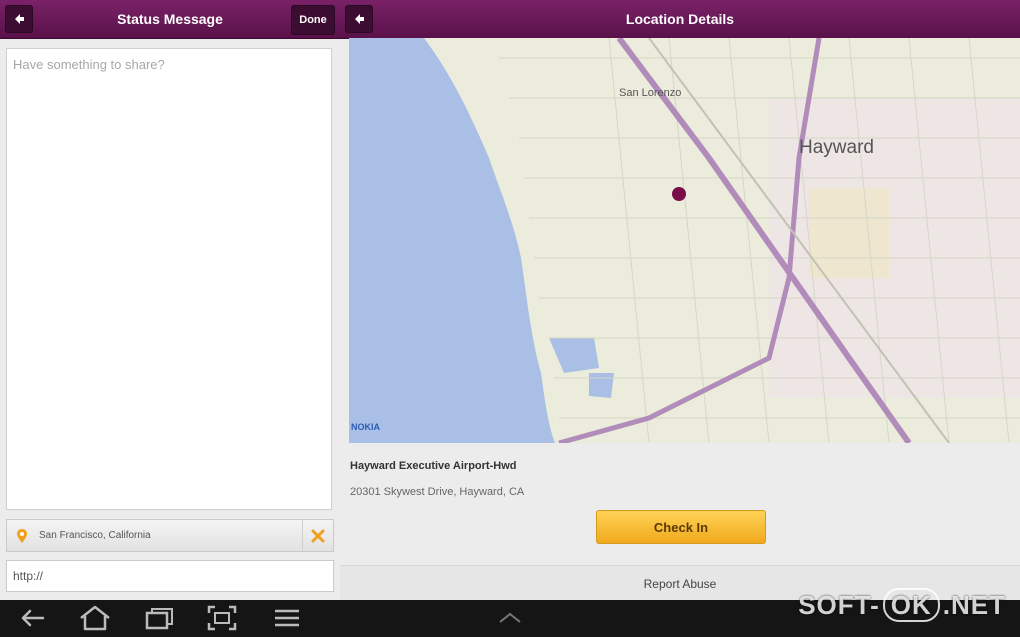  I want to click on location-title: Location Details, so click(680, 19).